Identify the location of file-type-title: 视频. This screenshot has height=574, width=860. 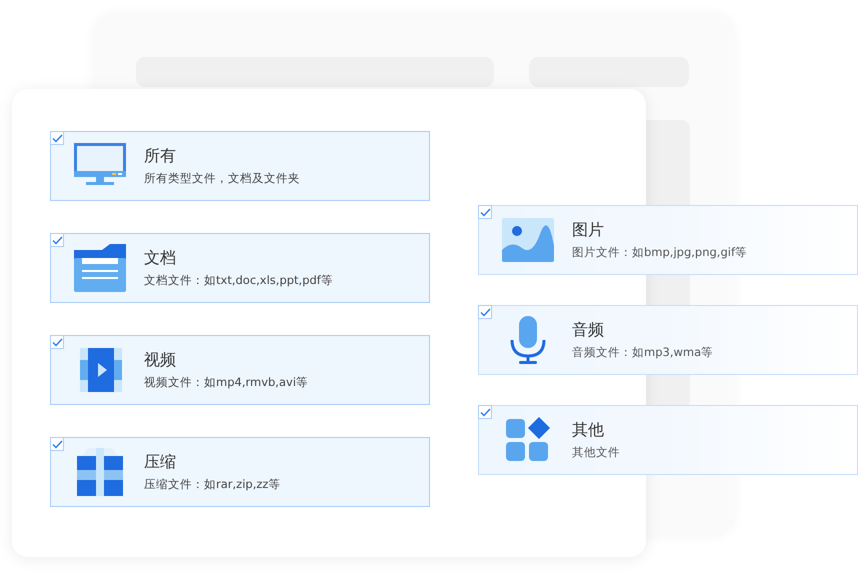
(160, 360).